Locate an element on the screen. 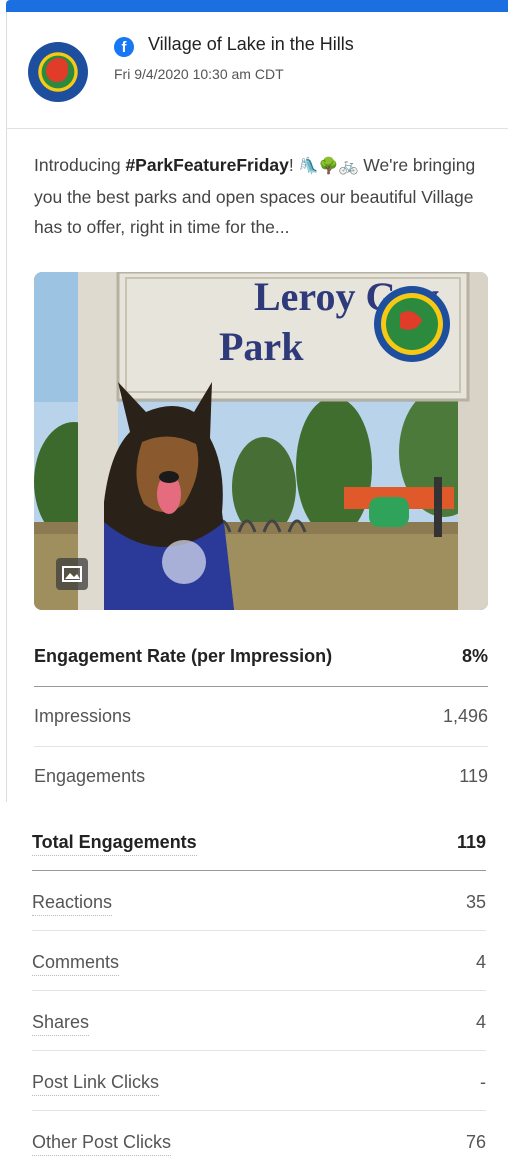 Image resolution: width=508 pixels, height=1170 pixels. caption-intro: Introducing is located at coordinates (80, 165).